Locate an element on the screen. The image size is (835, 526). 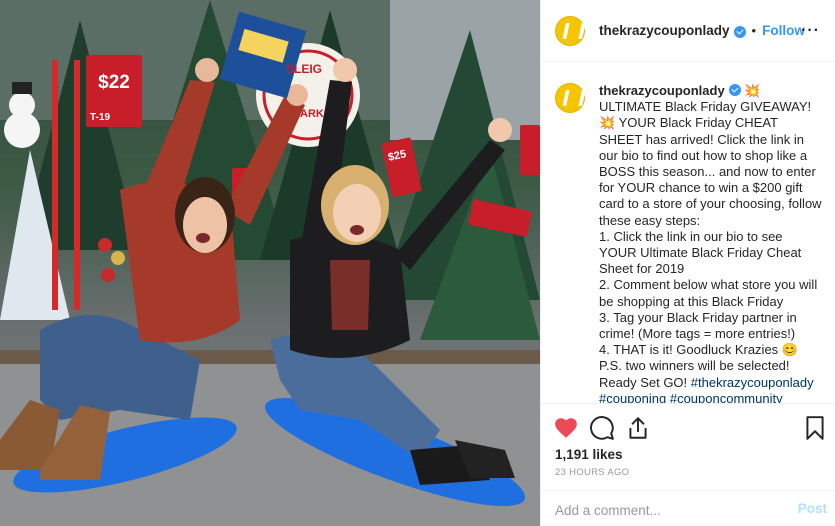
like-count: 1,191 likes is located at coordinates (589, 454).